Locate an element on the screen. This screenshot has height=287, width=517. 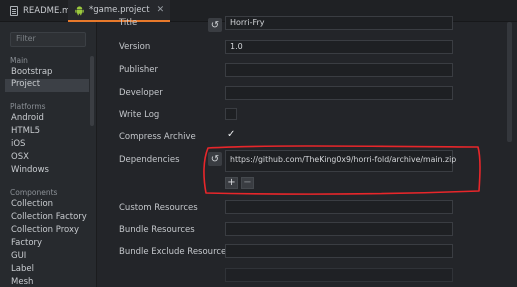
next-field is located at coordinates (339, 275).